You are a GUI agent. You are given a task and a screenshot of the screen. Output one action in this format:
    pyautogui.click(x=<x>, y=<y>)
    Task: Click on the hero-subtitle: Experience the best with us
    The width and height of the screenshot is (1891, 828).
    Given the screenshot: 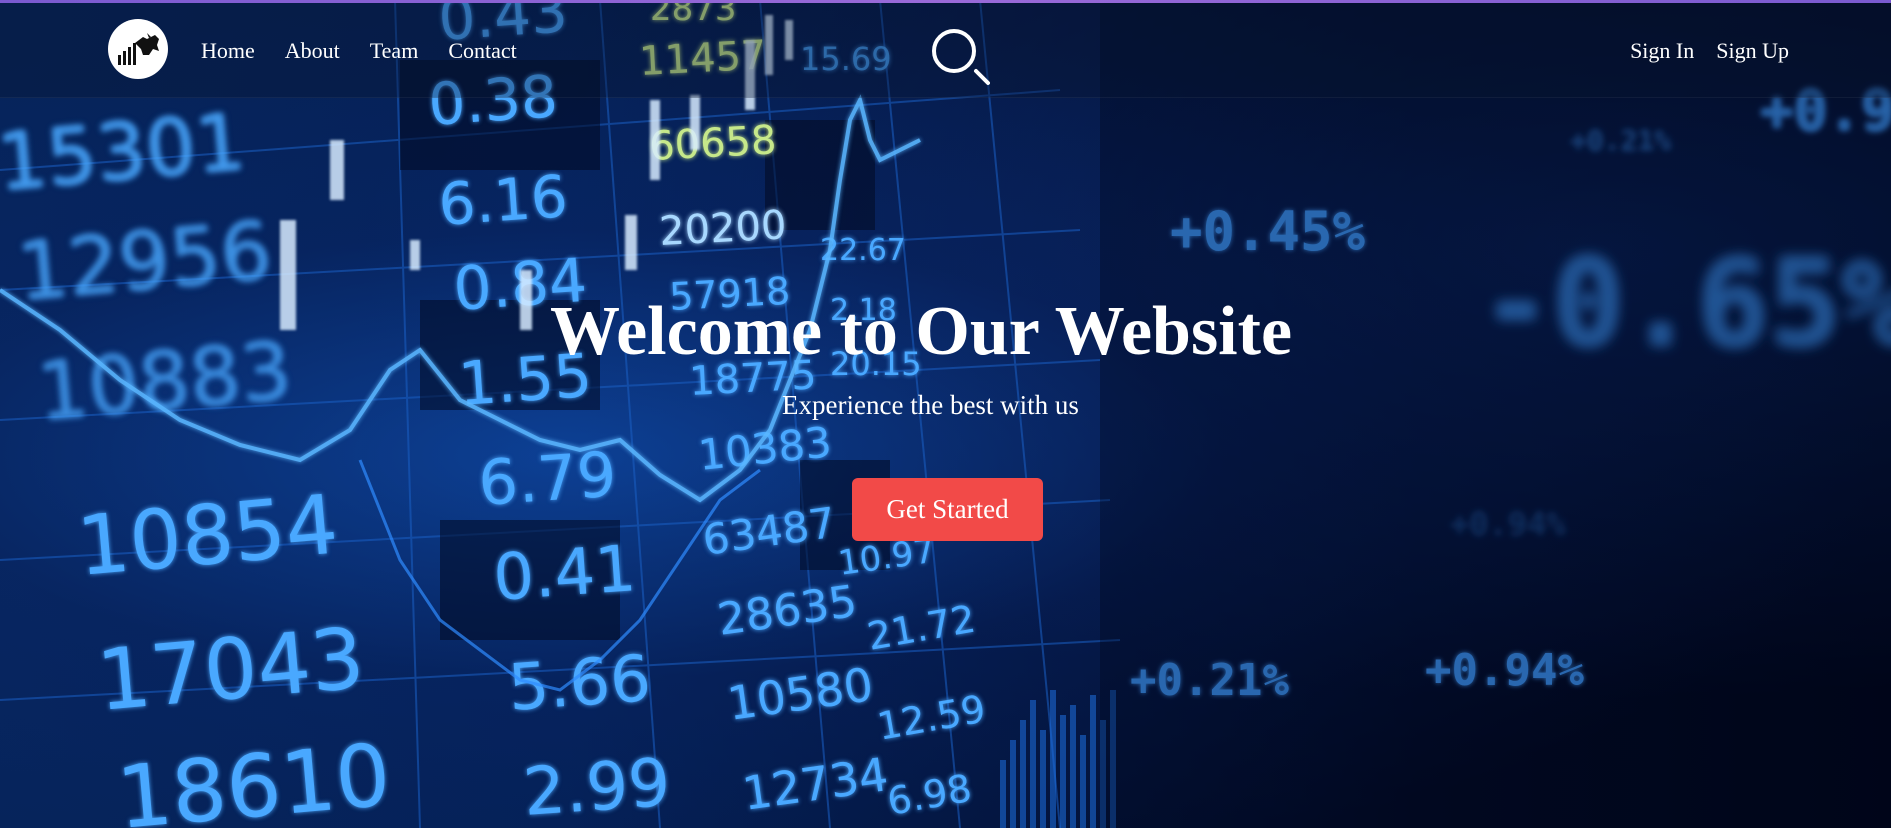 What is the action you would take?
    pyautogui.click(x=930, y=405)
    